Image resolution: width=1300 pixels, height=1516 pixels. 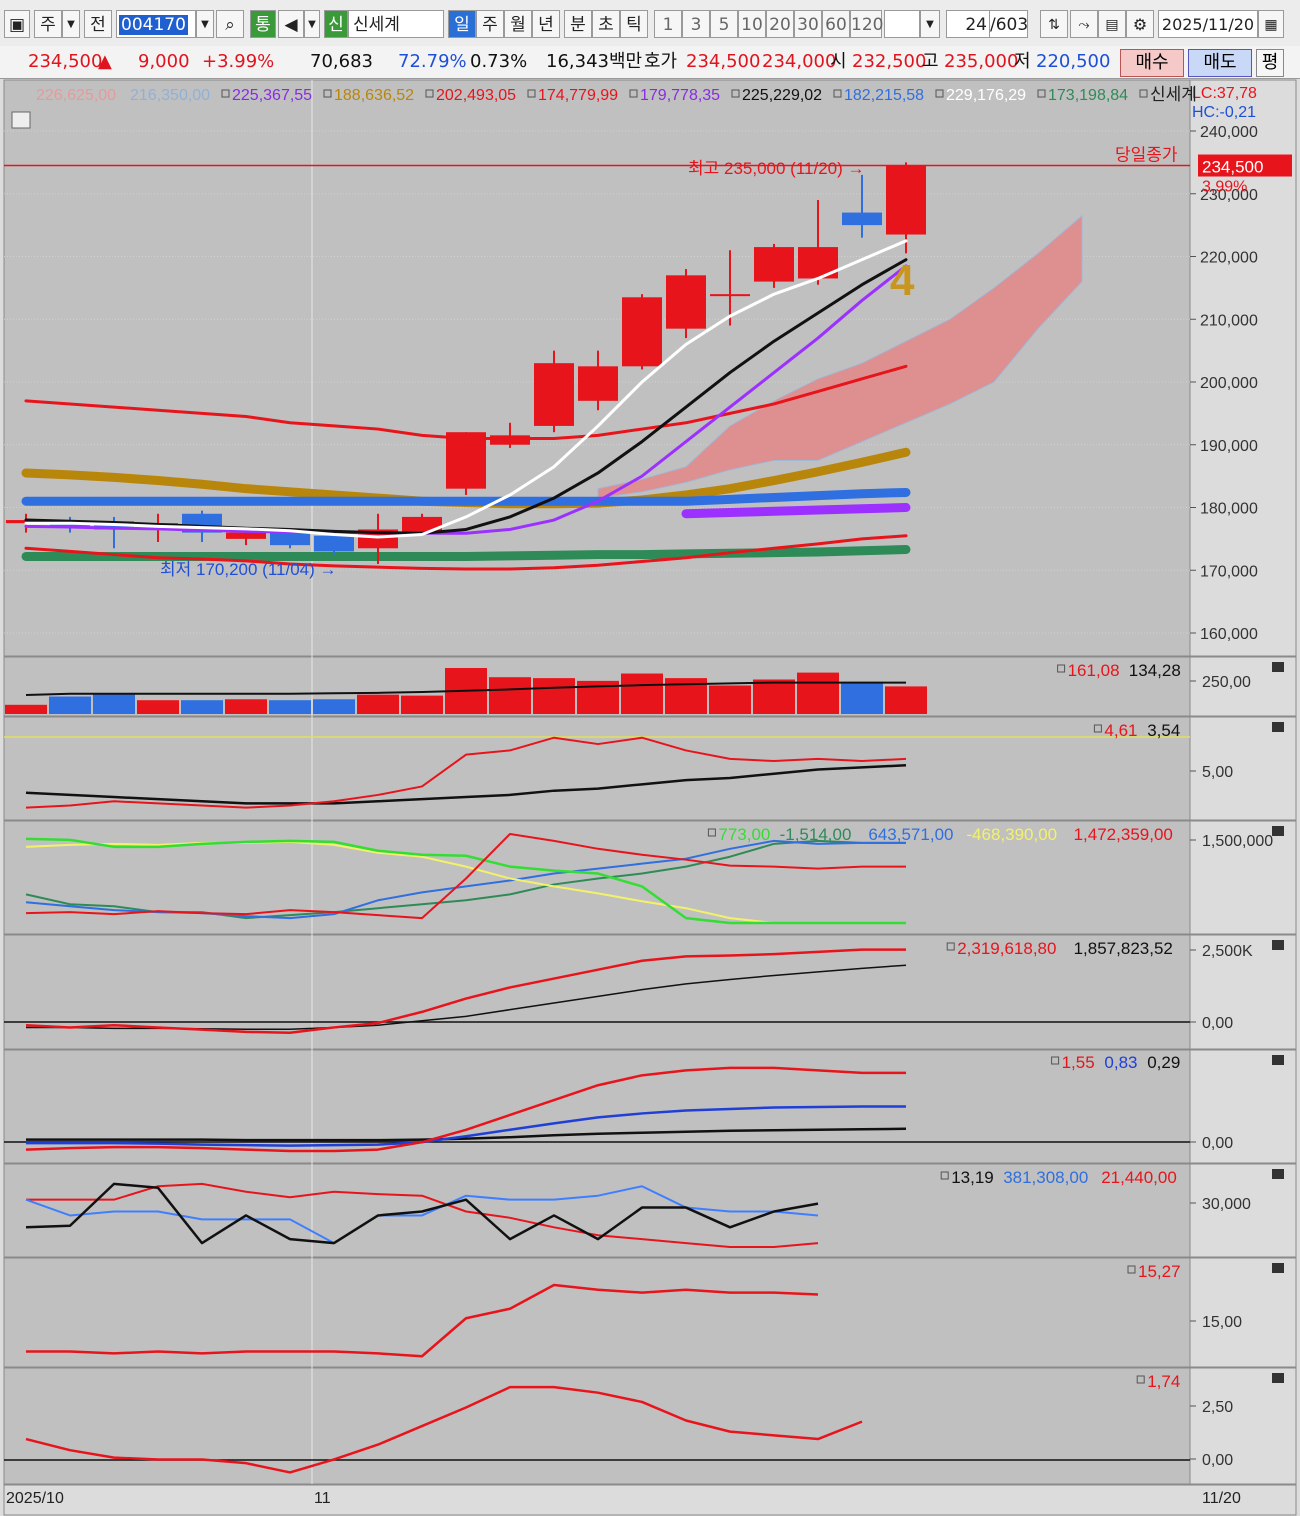 I want to click on period-second-button: 초, so click(x=606, y=24).